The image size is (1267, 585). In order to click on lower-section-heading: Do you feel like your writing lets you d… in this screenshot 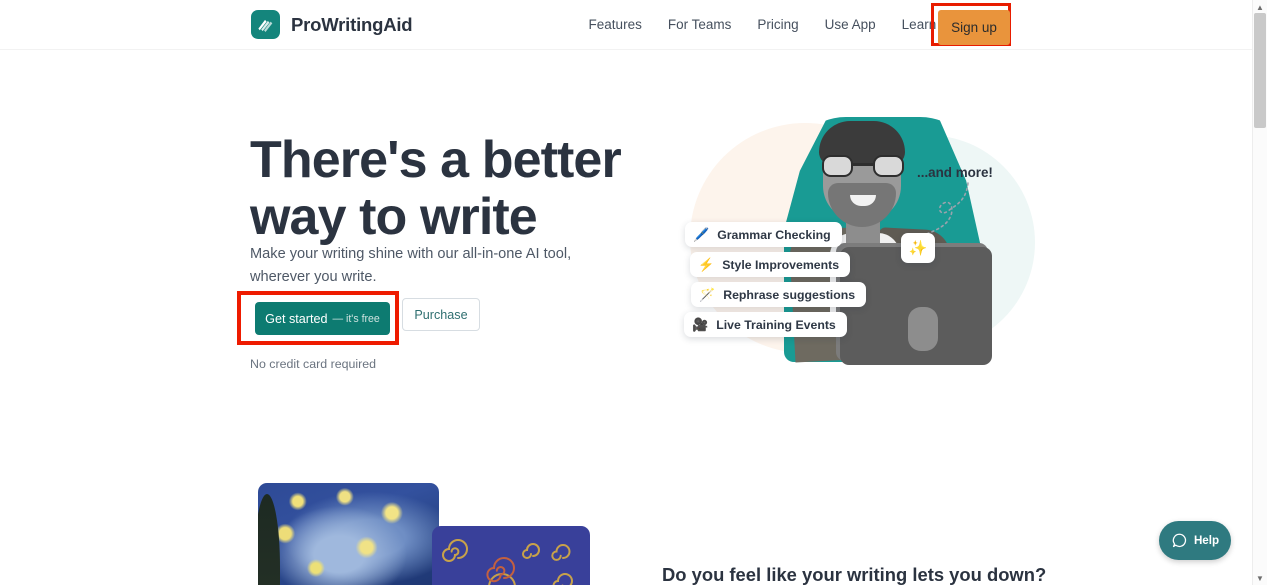, I will do `click(854, 574)`.